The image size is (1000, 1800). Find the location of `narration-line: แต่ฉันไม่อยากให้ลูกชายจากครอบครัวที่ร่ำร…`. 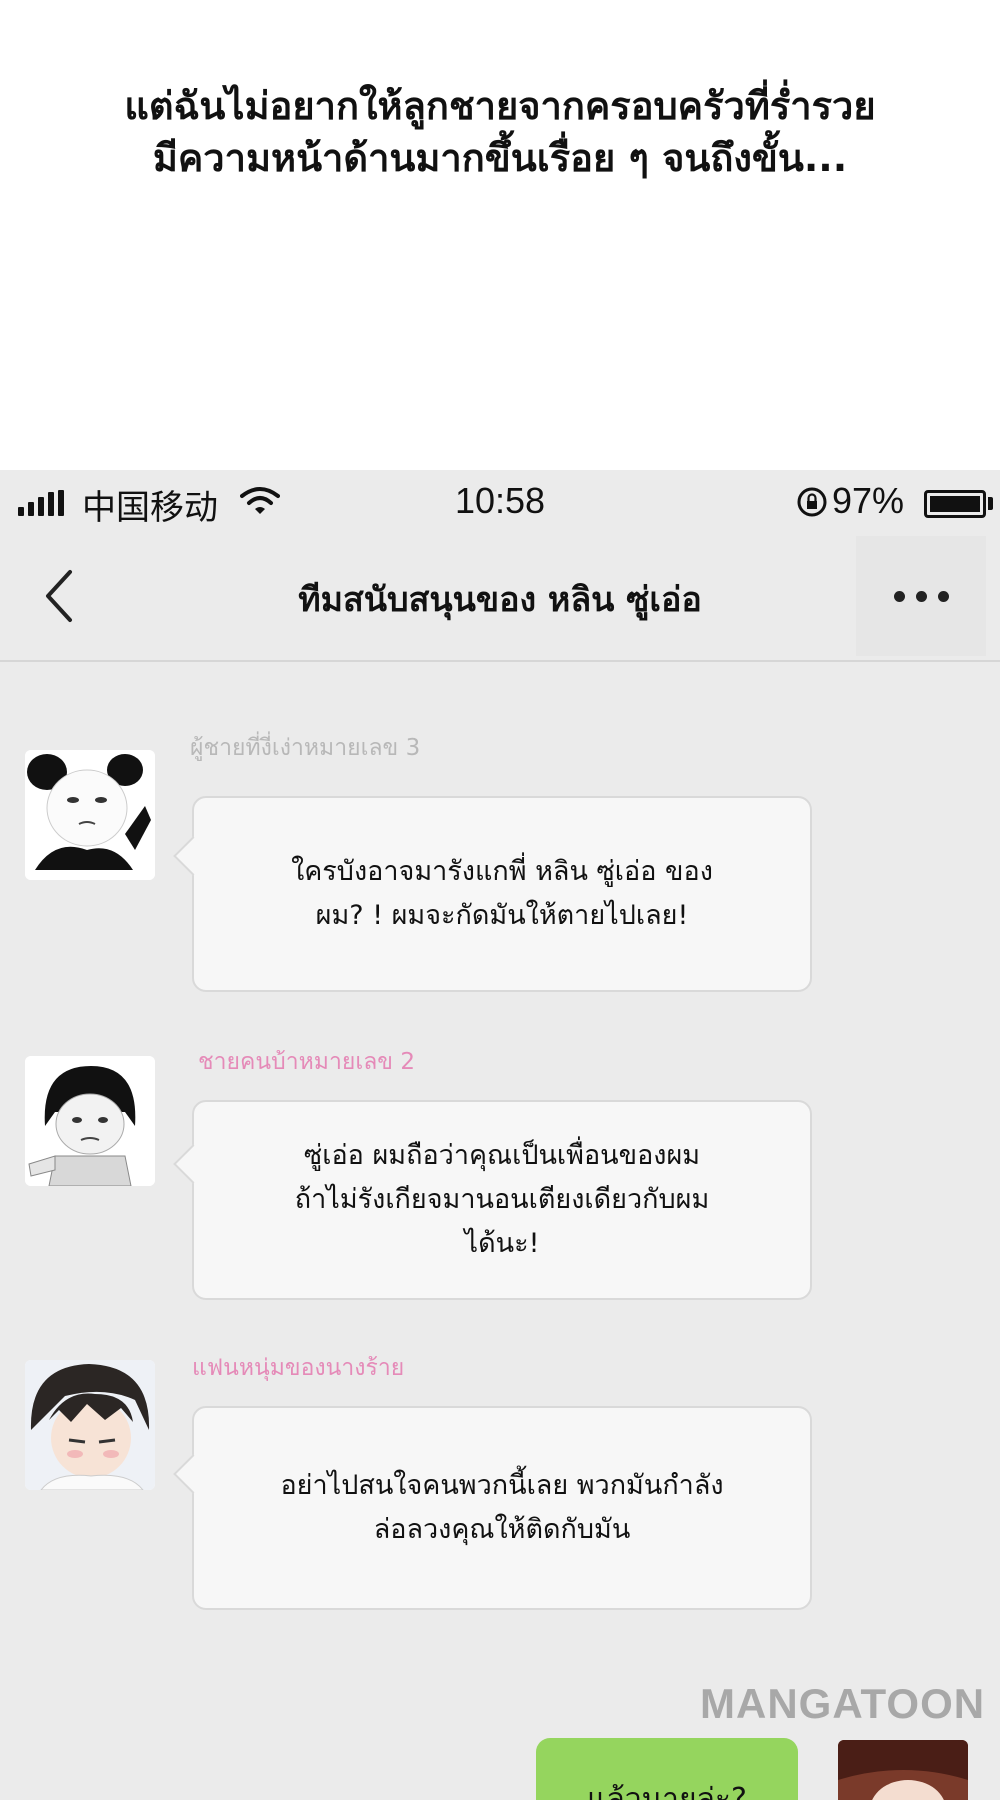

narration-line: แต่ฉันไม่อยากให้ลูกชายจากครอบครัวที่ร่ำร… is located at coordinates (500, 106).